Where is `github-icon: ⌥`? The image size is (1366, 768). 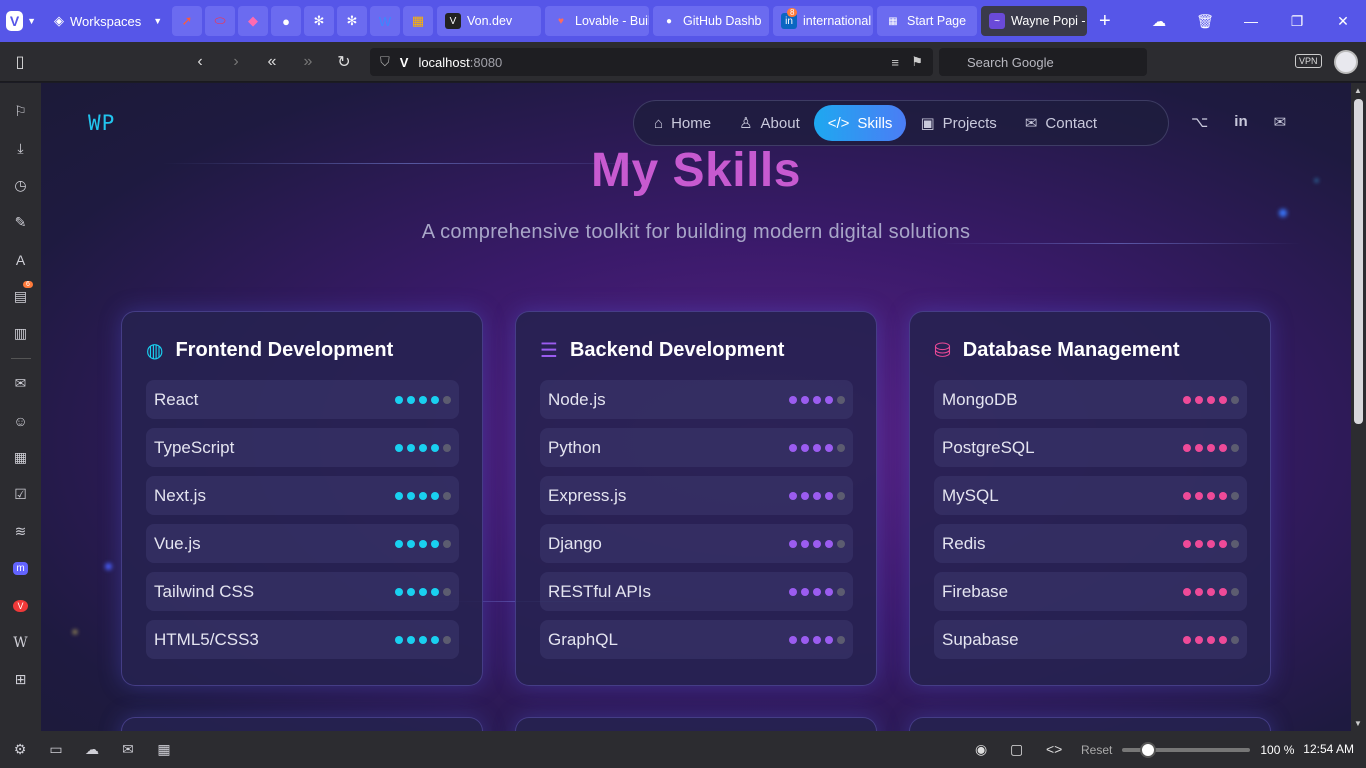
github-icon: ⌥ is located at coordinates (1199, 122).